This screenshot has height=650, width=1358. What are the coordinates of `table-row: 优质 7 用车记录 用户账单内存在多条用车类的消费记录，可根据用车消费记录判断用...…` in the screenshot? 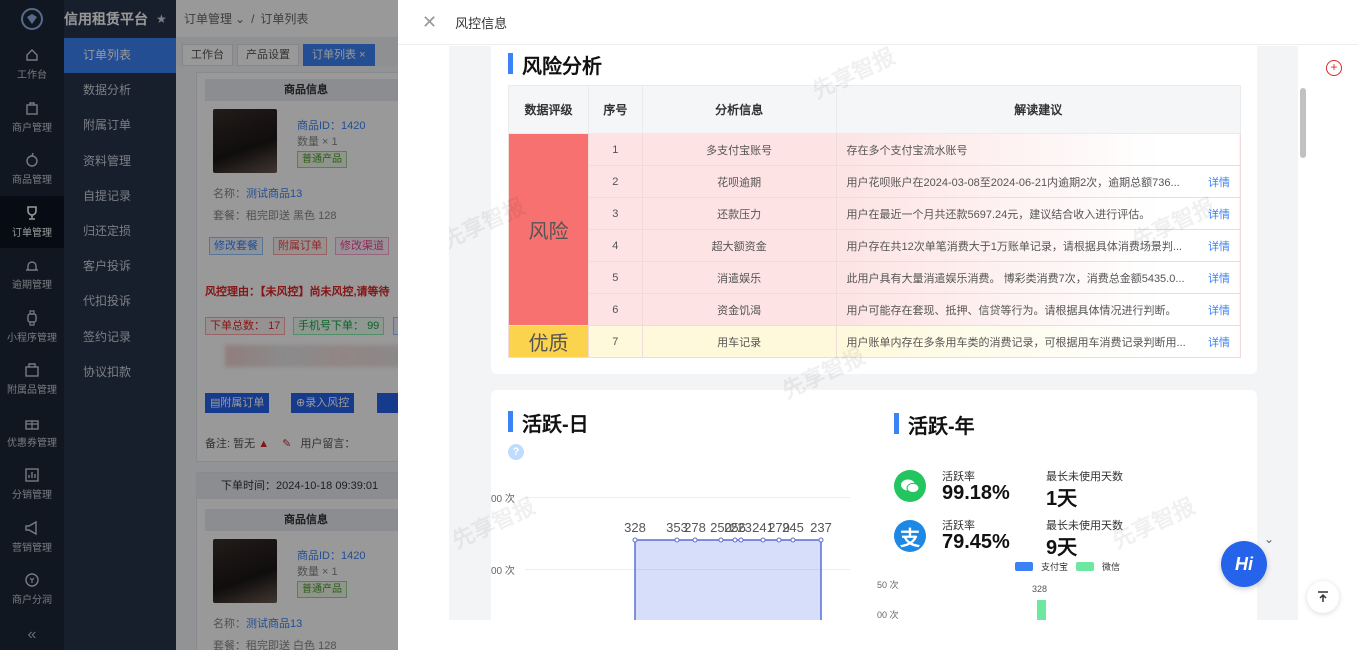 It's located at (875, 341).